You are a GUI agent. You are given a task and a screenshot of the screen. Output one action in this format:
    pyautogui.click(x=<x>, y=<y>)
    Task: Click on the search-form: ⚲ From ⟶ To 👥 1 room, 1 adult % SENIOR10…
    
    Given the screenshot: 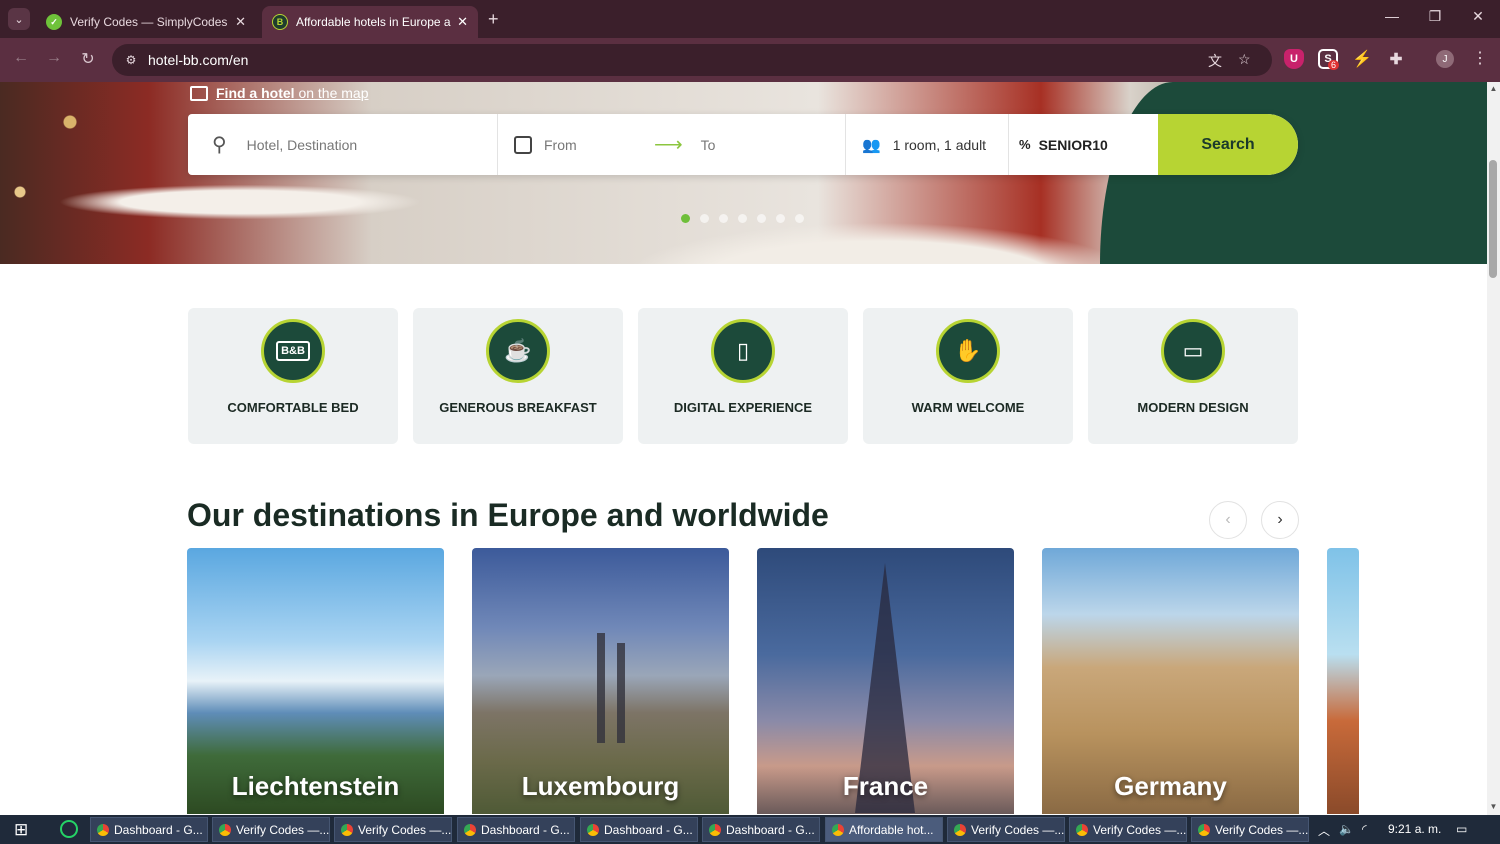 What is the action you would take?
    pyautogui.click(x=743, y=144)
    